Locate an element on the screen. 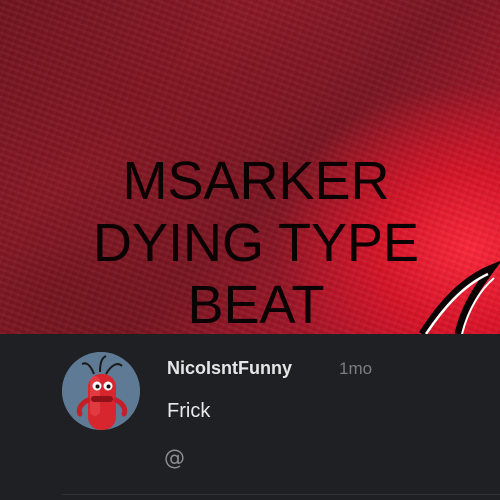  avatar is located at coordinates (101, 391).